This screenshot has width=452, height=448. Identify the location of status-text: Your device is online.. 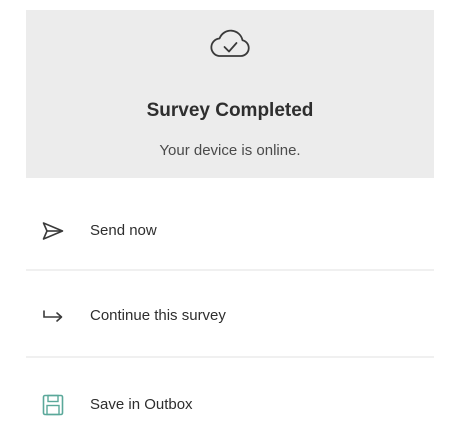
(230, 150).